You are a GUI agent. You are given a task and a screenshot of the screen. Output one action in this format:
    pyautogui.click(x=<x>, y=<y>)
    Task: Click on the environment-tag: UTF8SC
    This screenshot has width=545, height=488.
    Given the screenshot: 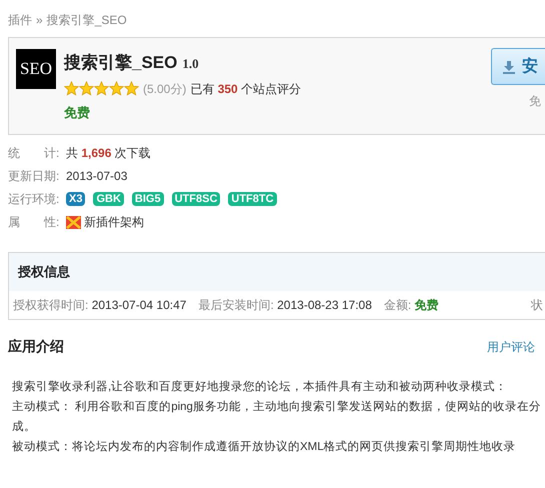 What is the action you would take?
    pyautogui.click(x=196, y=199)
    